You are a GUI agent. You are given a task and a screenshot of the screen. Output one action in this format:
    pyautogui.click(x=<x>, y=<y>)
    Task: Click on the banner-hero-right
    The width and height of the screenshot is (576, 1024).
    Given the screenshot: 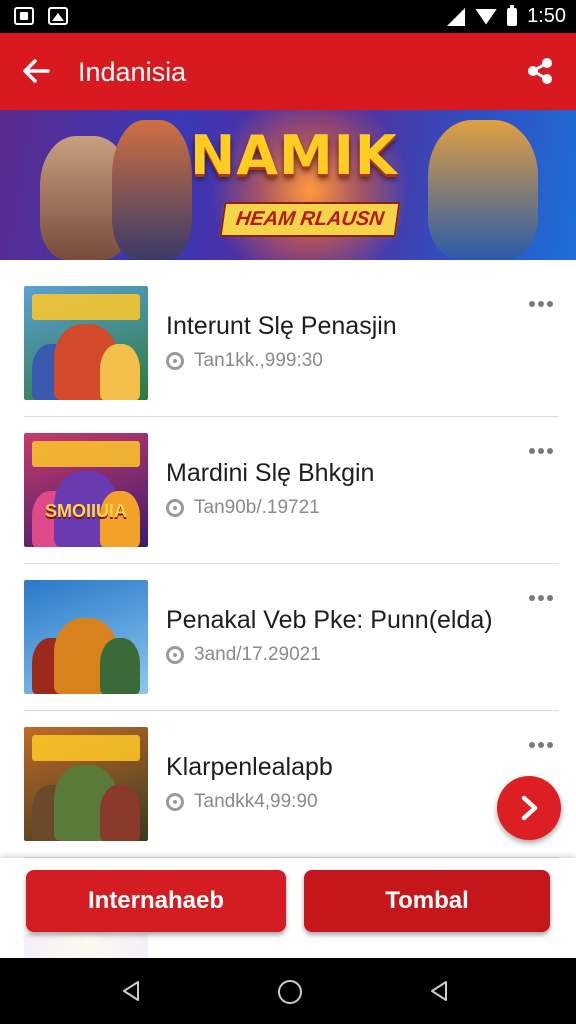 What is the action you would take?
    pyautogui.click(x=483, y=190)
    